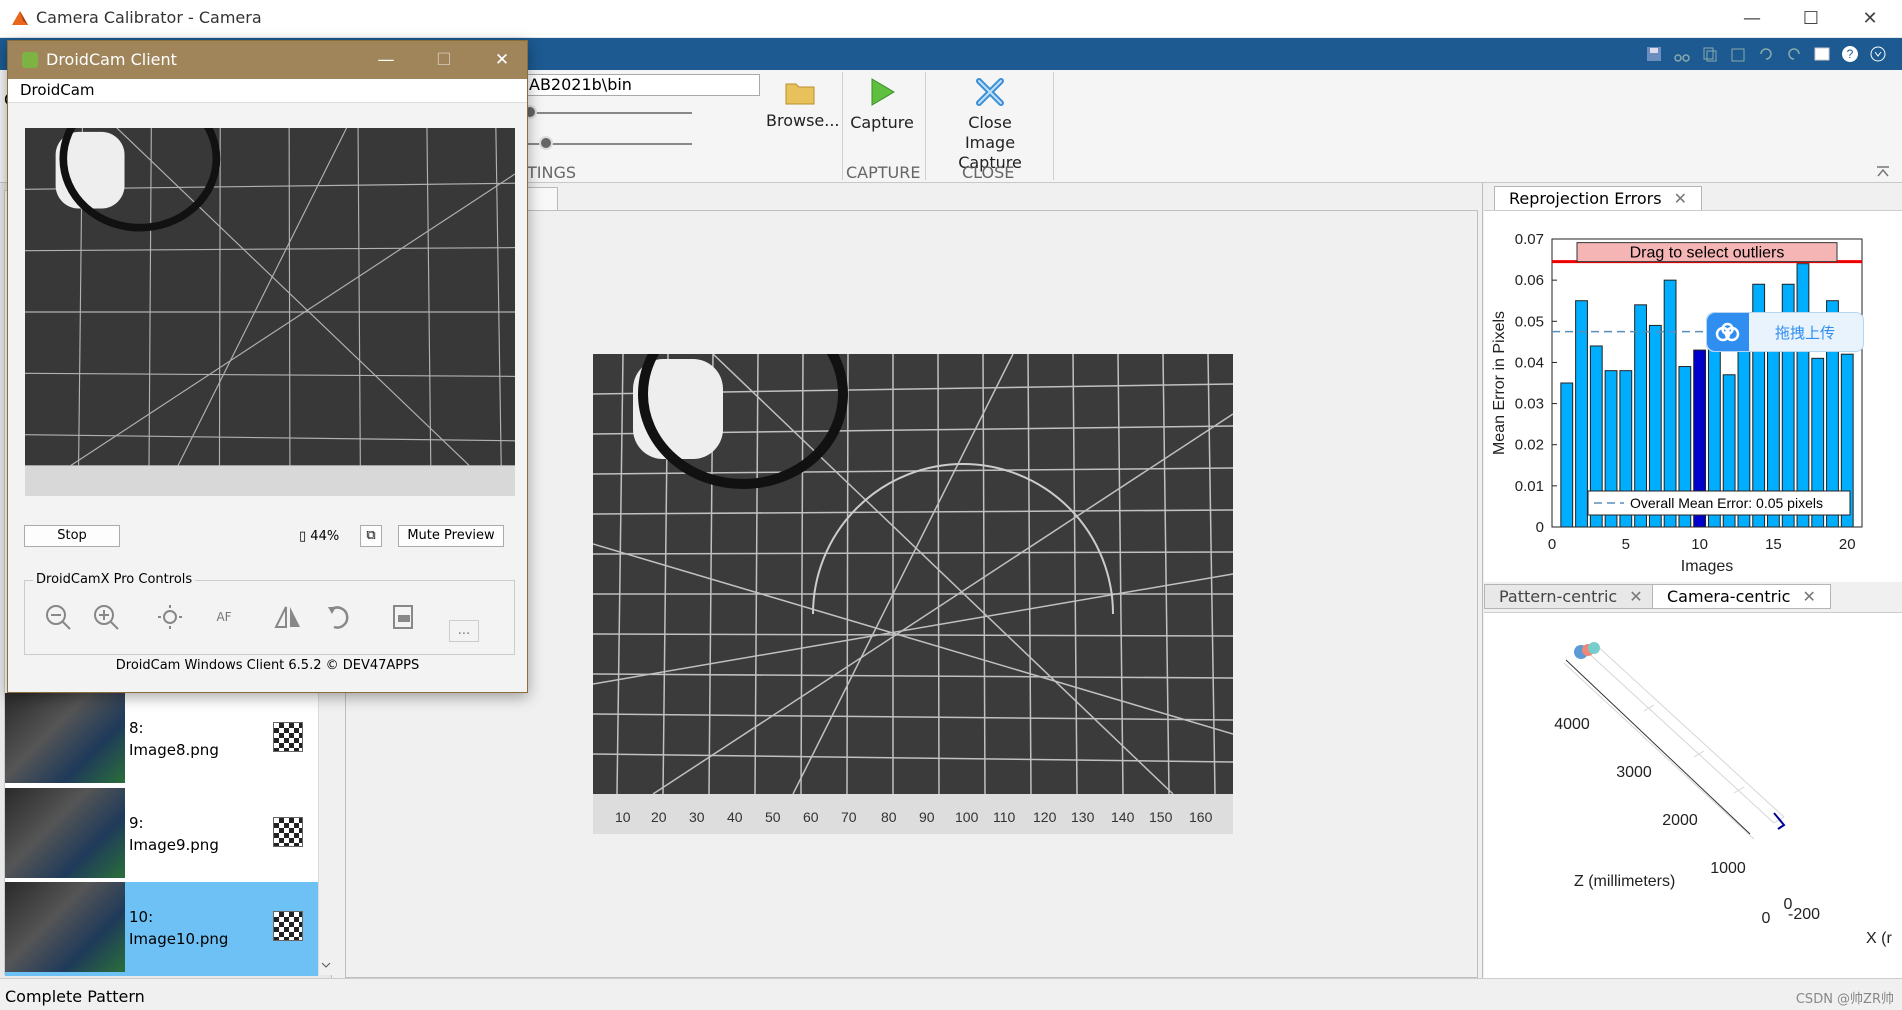 The height and width of the screenshot is (1010, 1902). I want to click on svg-text: 10, so click(623, 817).